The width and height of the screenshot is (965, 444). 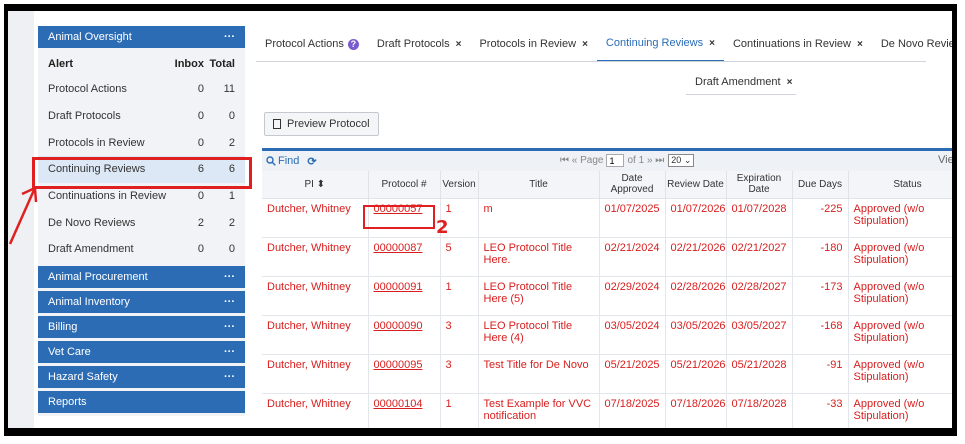 What do you see at coordinates (398, 404) in the screenshot?
I see `protocol-link: 00000104` at bounding box center [398, 404].